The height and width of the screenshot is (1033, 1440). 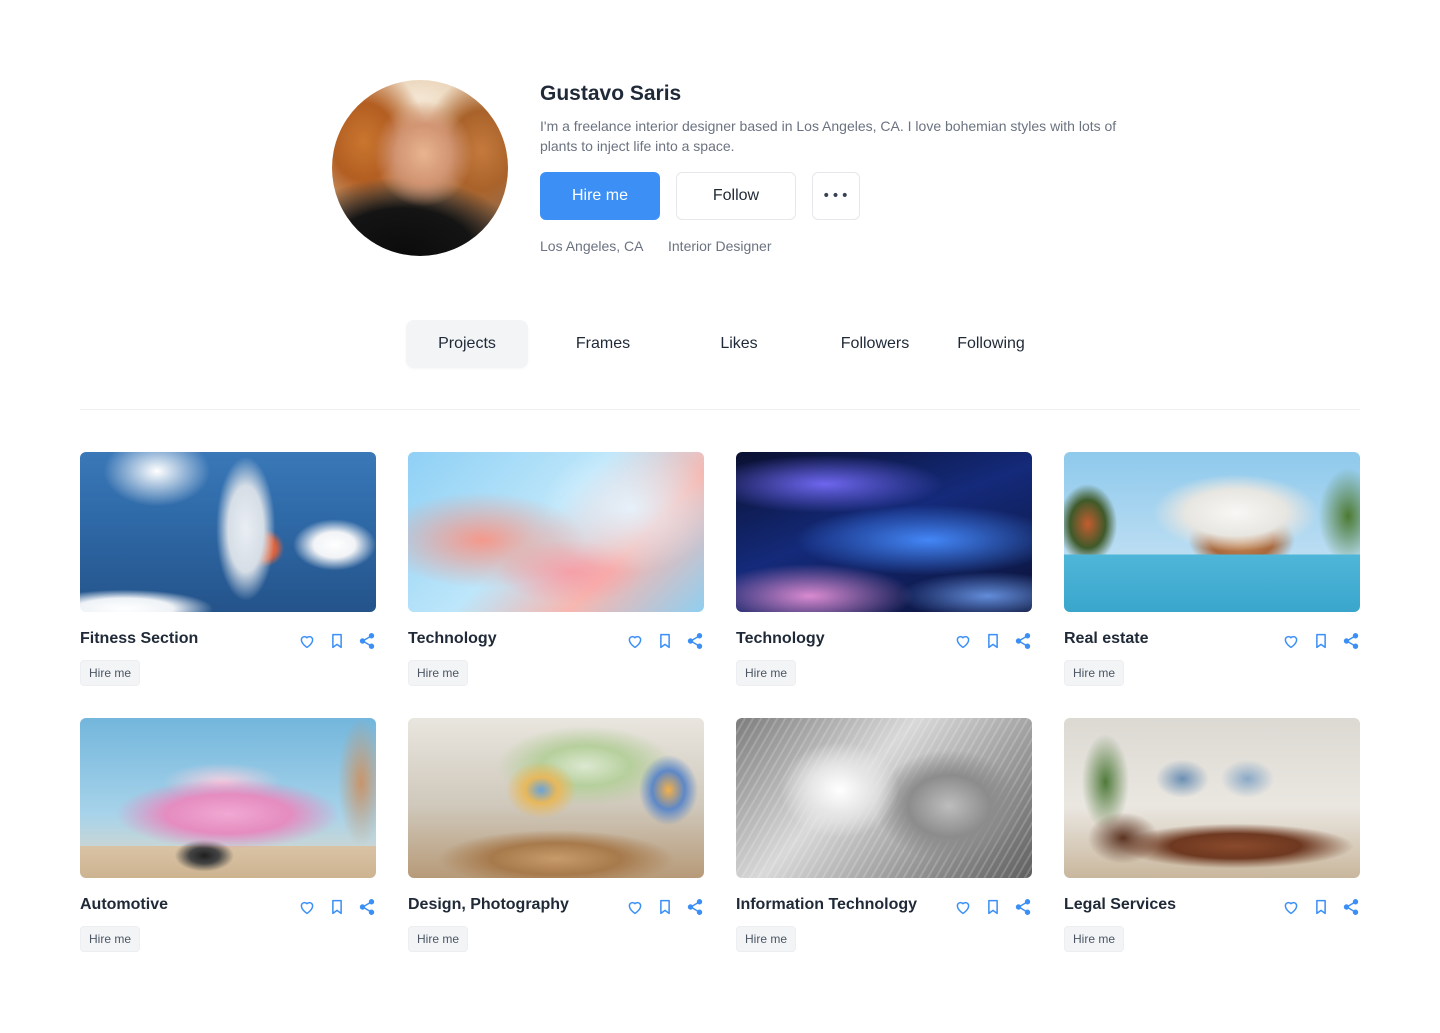 What do you see at coordinates (736, 196) in the screenshot?
I see `follow-button: Follow` at bounding box center [736, 196].